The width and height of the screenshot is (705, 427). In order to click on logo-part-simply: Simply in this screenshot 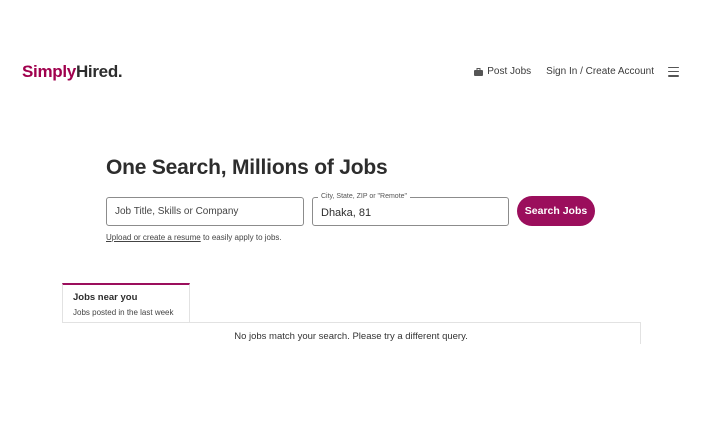, I will do `click(49, 71)`.